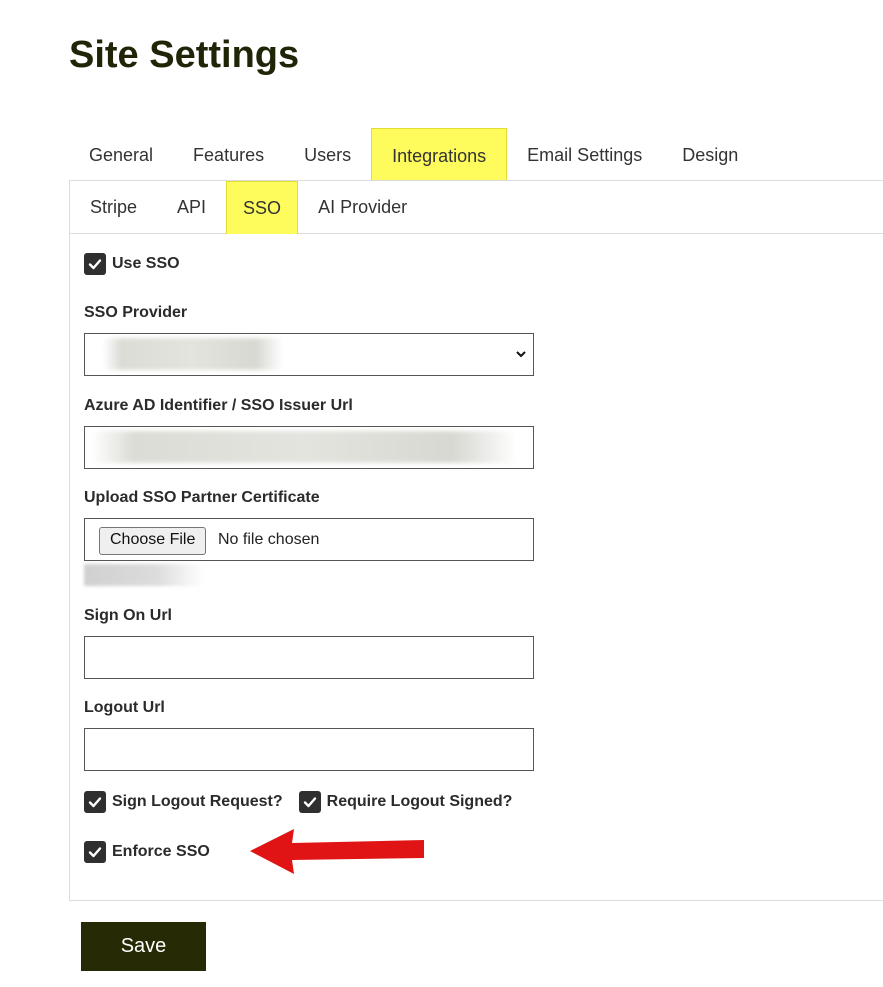 The width and height of the screenshot is (883, 987). Describe the element at coordinates (144, 575) in the screenshot. I see `redacted-certificate-name` at that location.